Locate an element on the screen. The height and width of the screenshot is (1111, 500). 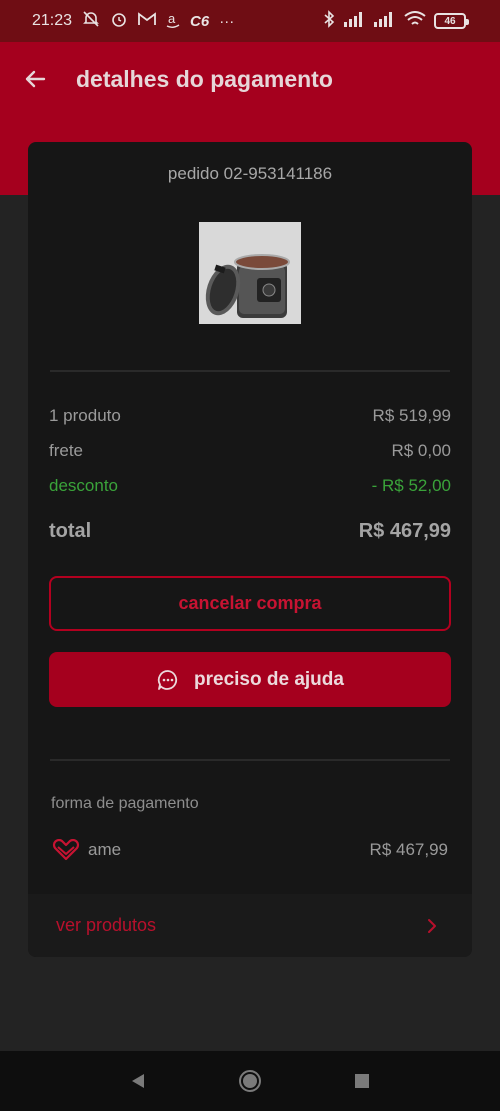
payment-method-name: ame is located at coordinates (105, 849).